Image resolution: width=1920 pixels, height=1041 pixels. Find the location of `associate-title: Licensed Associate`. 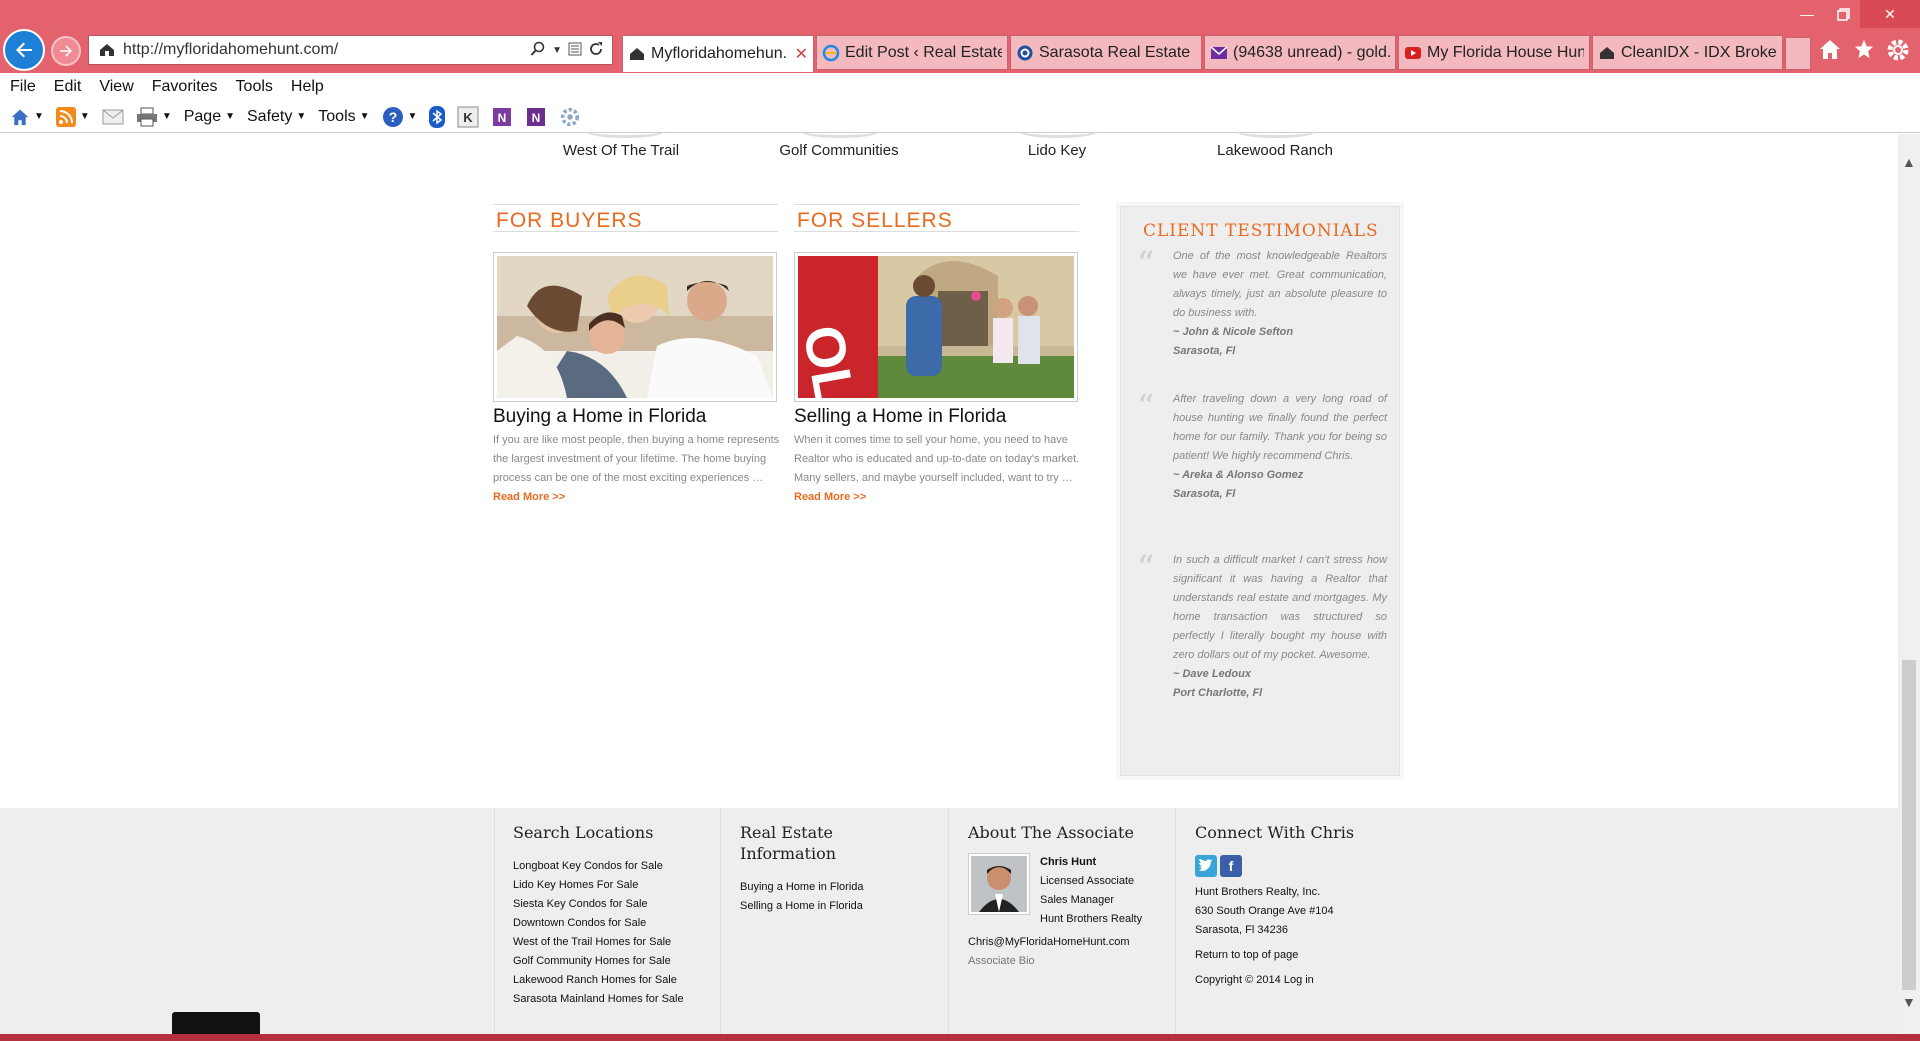

associate-title: Licensed Associate is located at coordinates (1087, 881).